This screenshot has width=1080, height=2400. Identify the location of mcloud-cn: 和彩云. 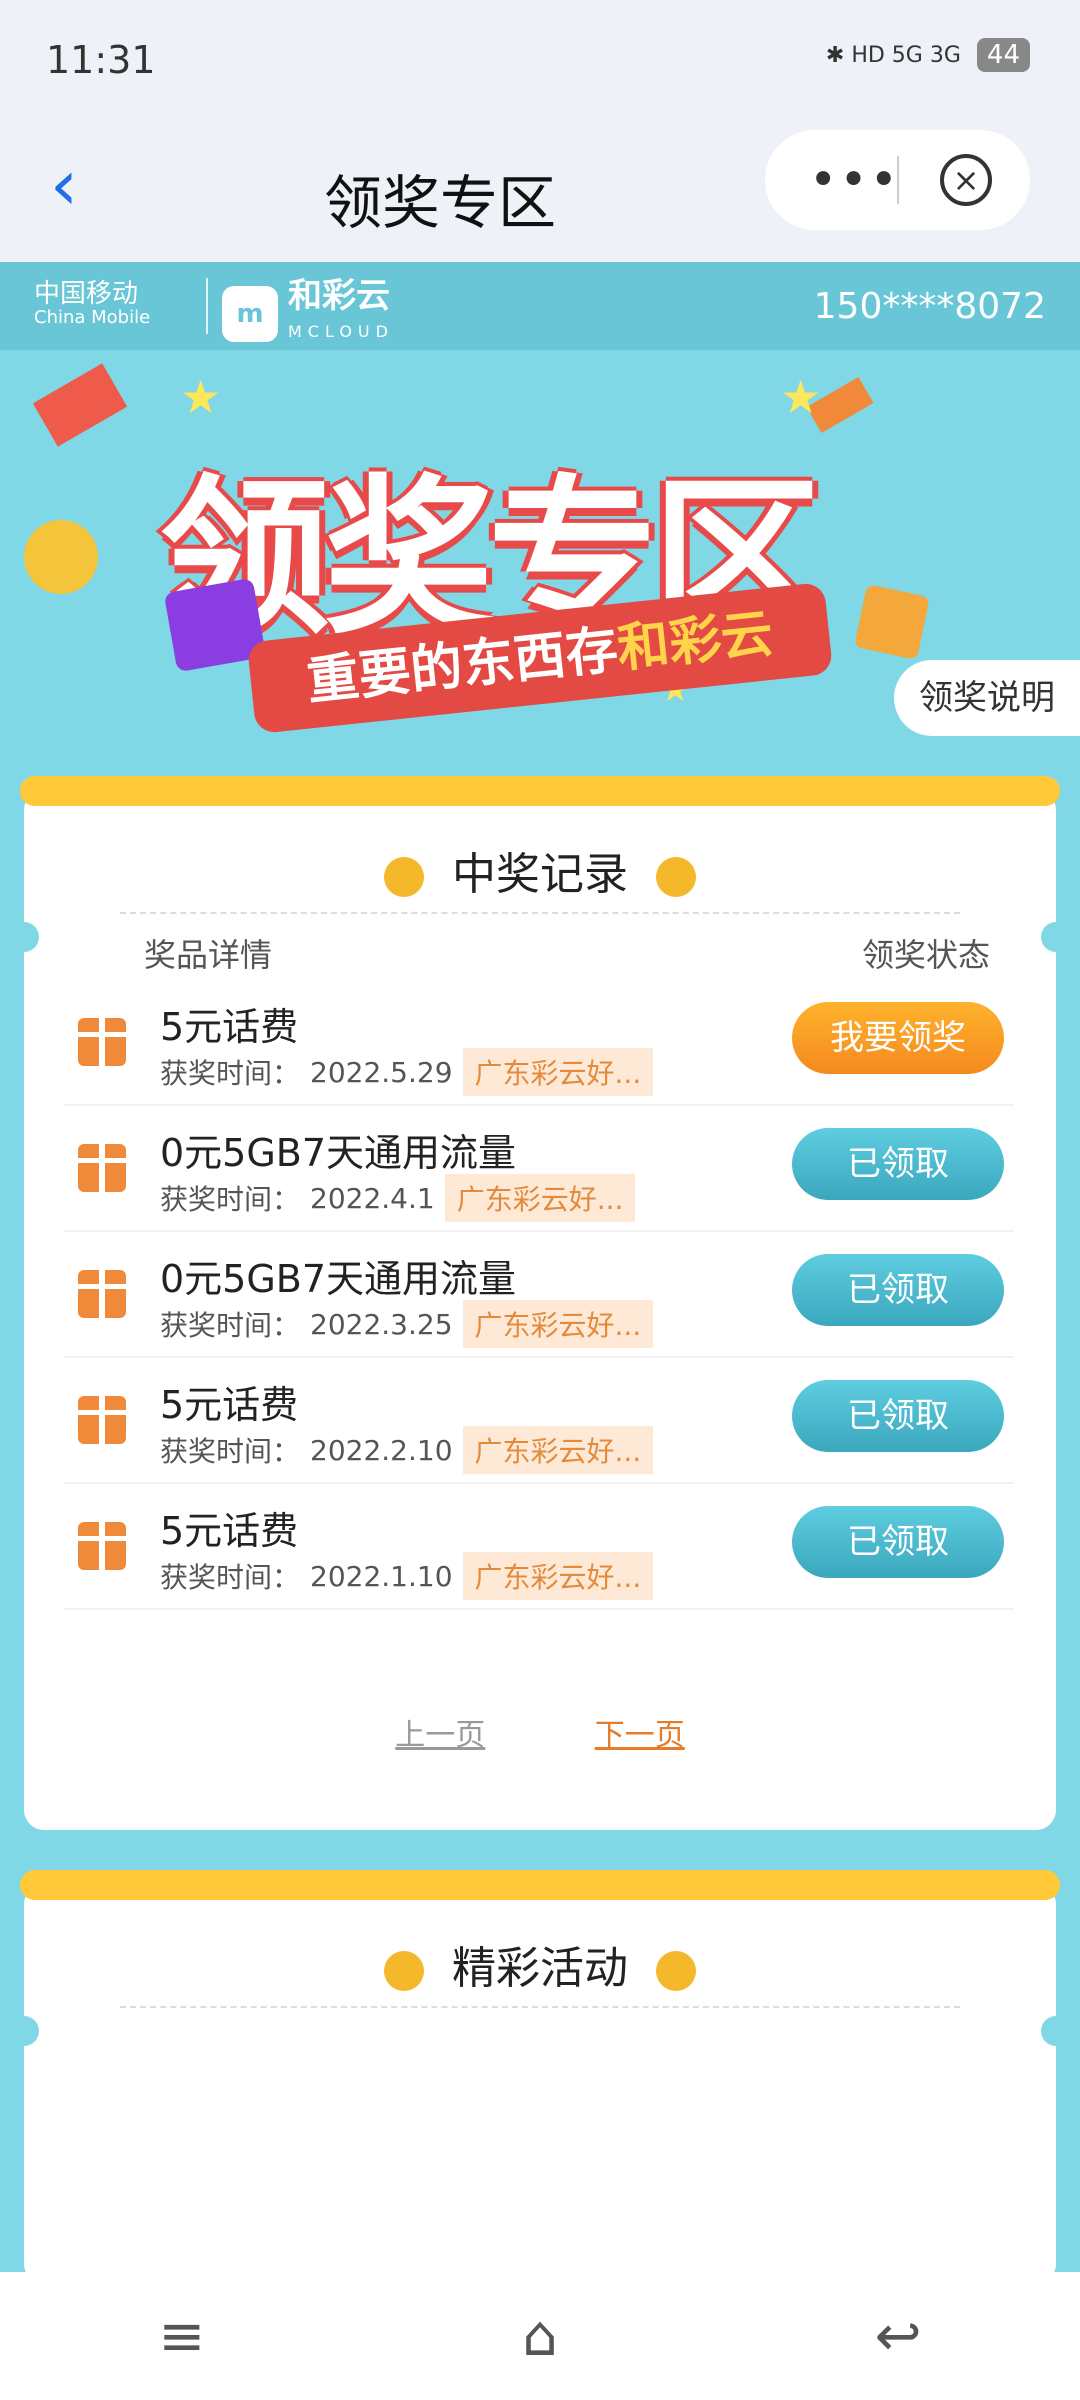
(339, 296).